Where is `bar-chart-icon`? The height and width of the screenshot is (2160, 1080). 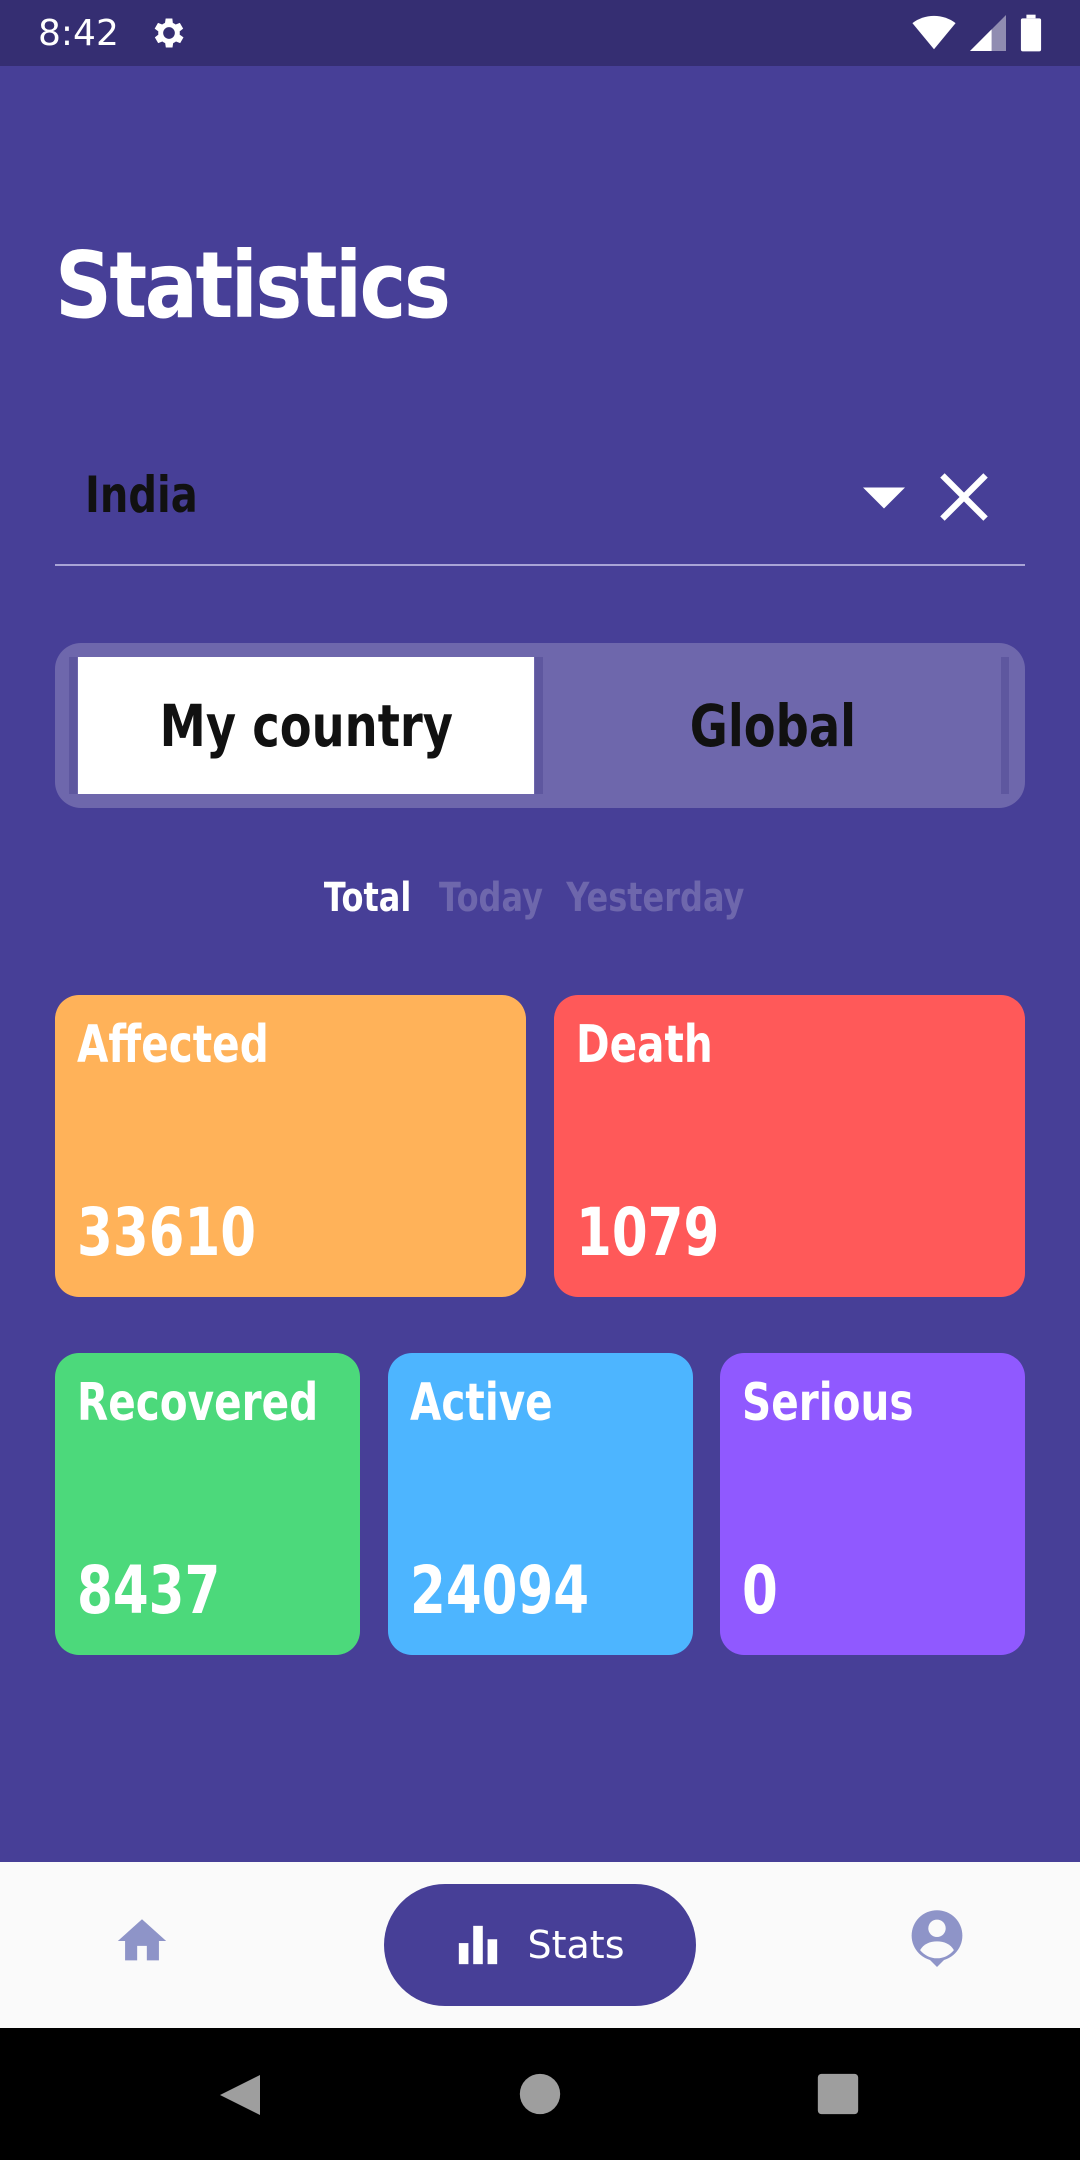
bar-chart-icon is located at coordinates (478, 1945).